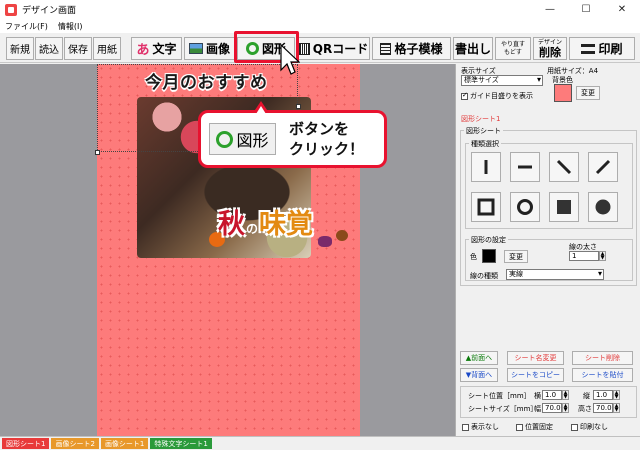  I want to click on y-spinner: ▲ ▼, so click(616, 395).